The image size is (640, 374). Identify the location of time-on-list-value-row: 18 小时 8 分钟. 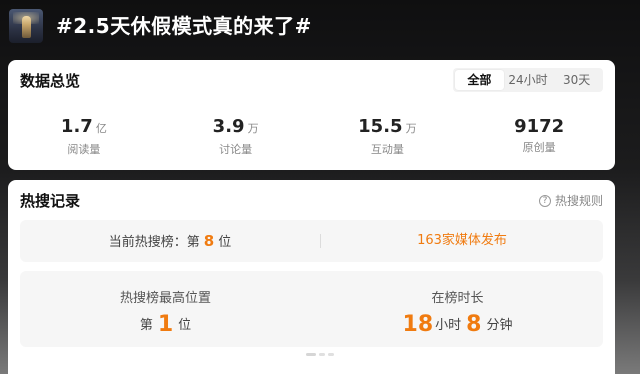
(457, 324).